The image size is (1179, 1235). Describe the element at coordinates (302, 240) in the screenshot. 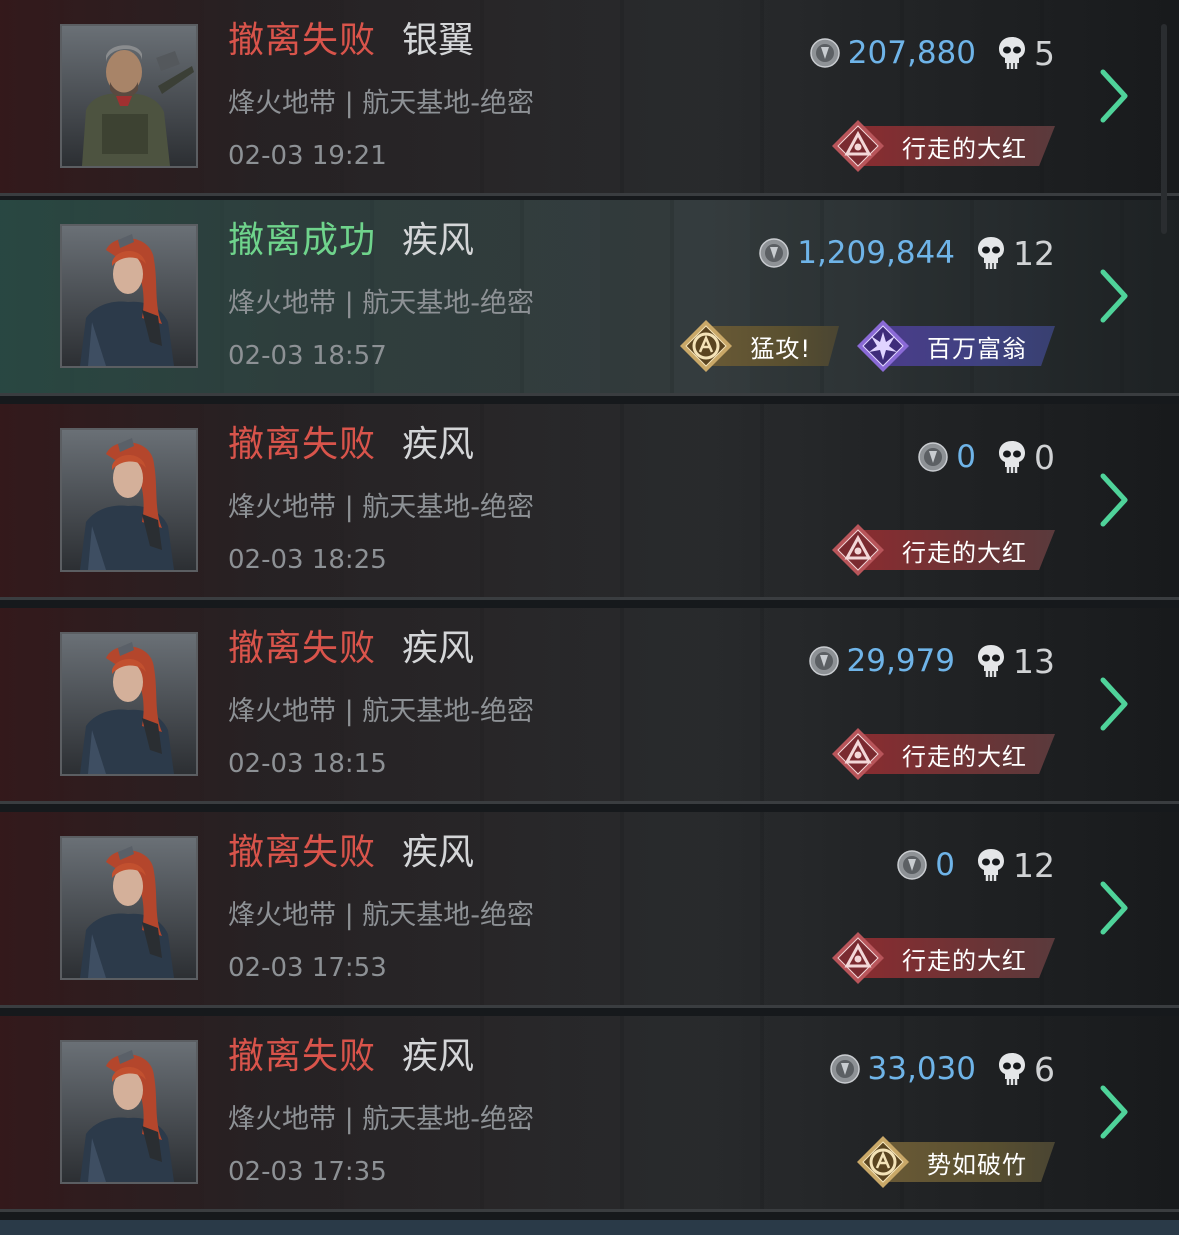

I see `extraction-status: 撤离成功` at that location.